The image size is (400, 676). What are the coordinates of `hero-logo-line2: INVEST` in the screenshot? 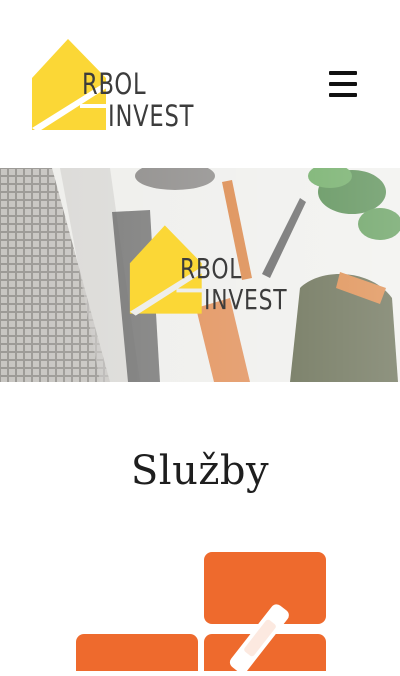 It's located at (246, 299).